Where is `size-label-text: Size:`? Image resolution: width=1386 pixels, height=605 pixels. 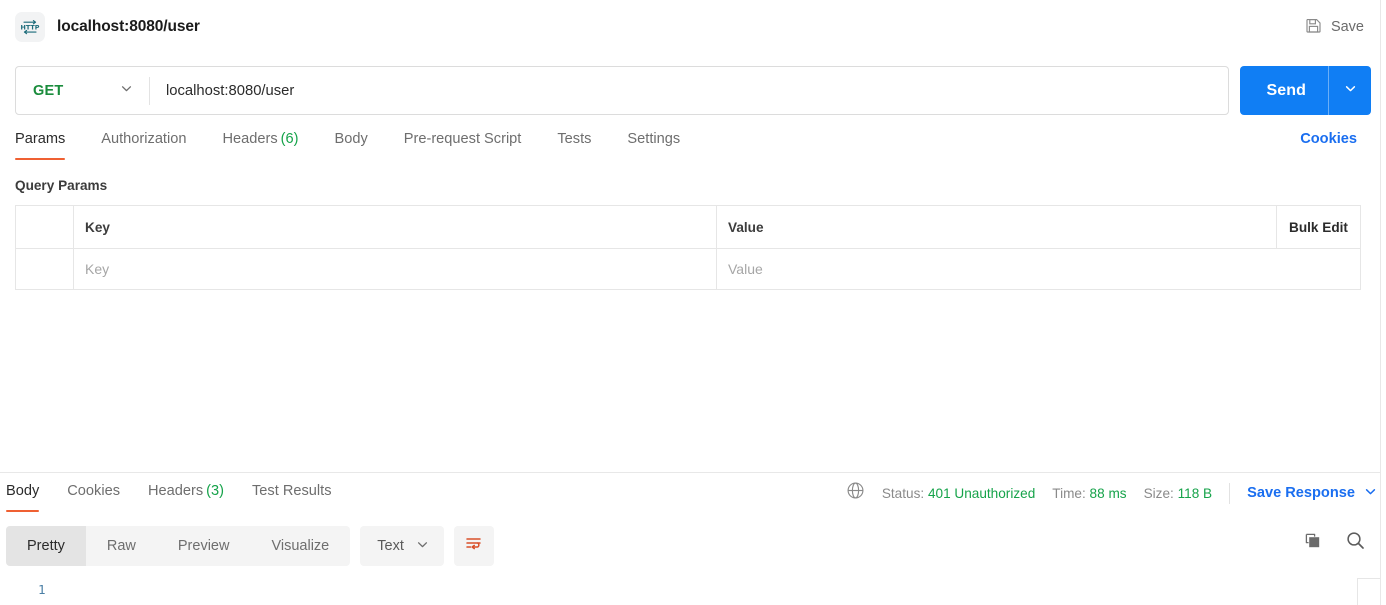
size-label-text: Size: is located at coordinates (1158, 493).